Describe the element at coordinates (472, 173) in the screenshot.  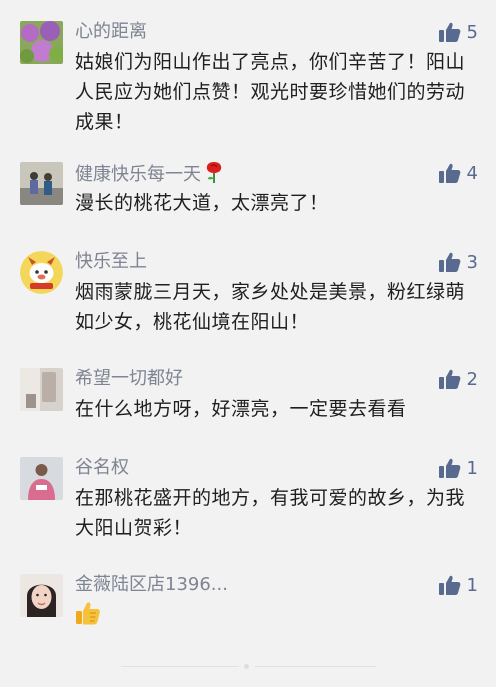
I see `like-count: 4` at that location.